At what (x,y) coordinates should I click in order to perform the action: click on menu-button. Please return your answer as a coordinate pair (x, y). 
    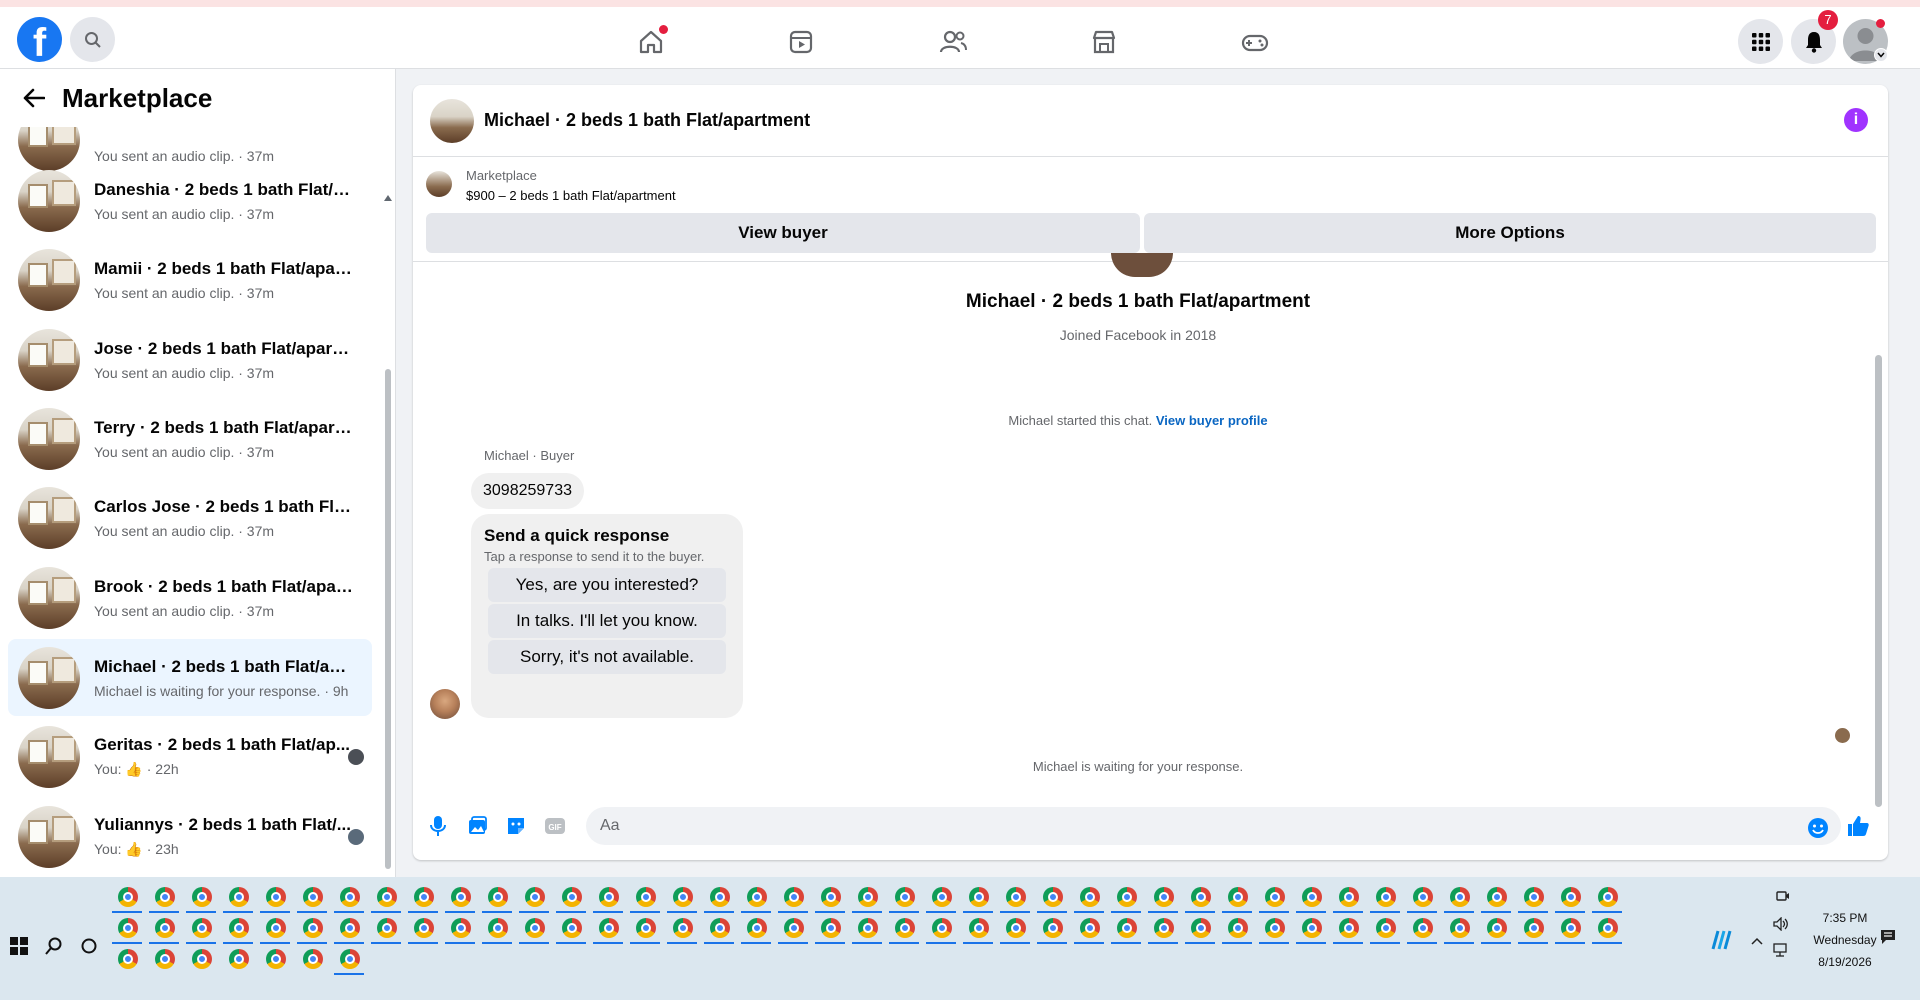
    Looking at the image, I should click on (1760, 41).